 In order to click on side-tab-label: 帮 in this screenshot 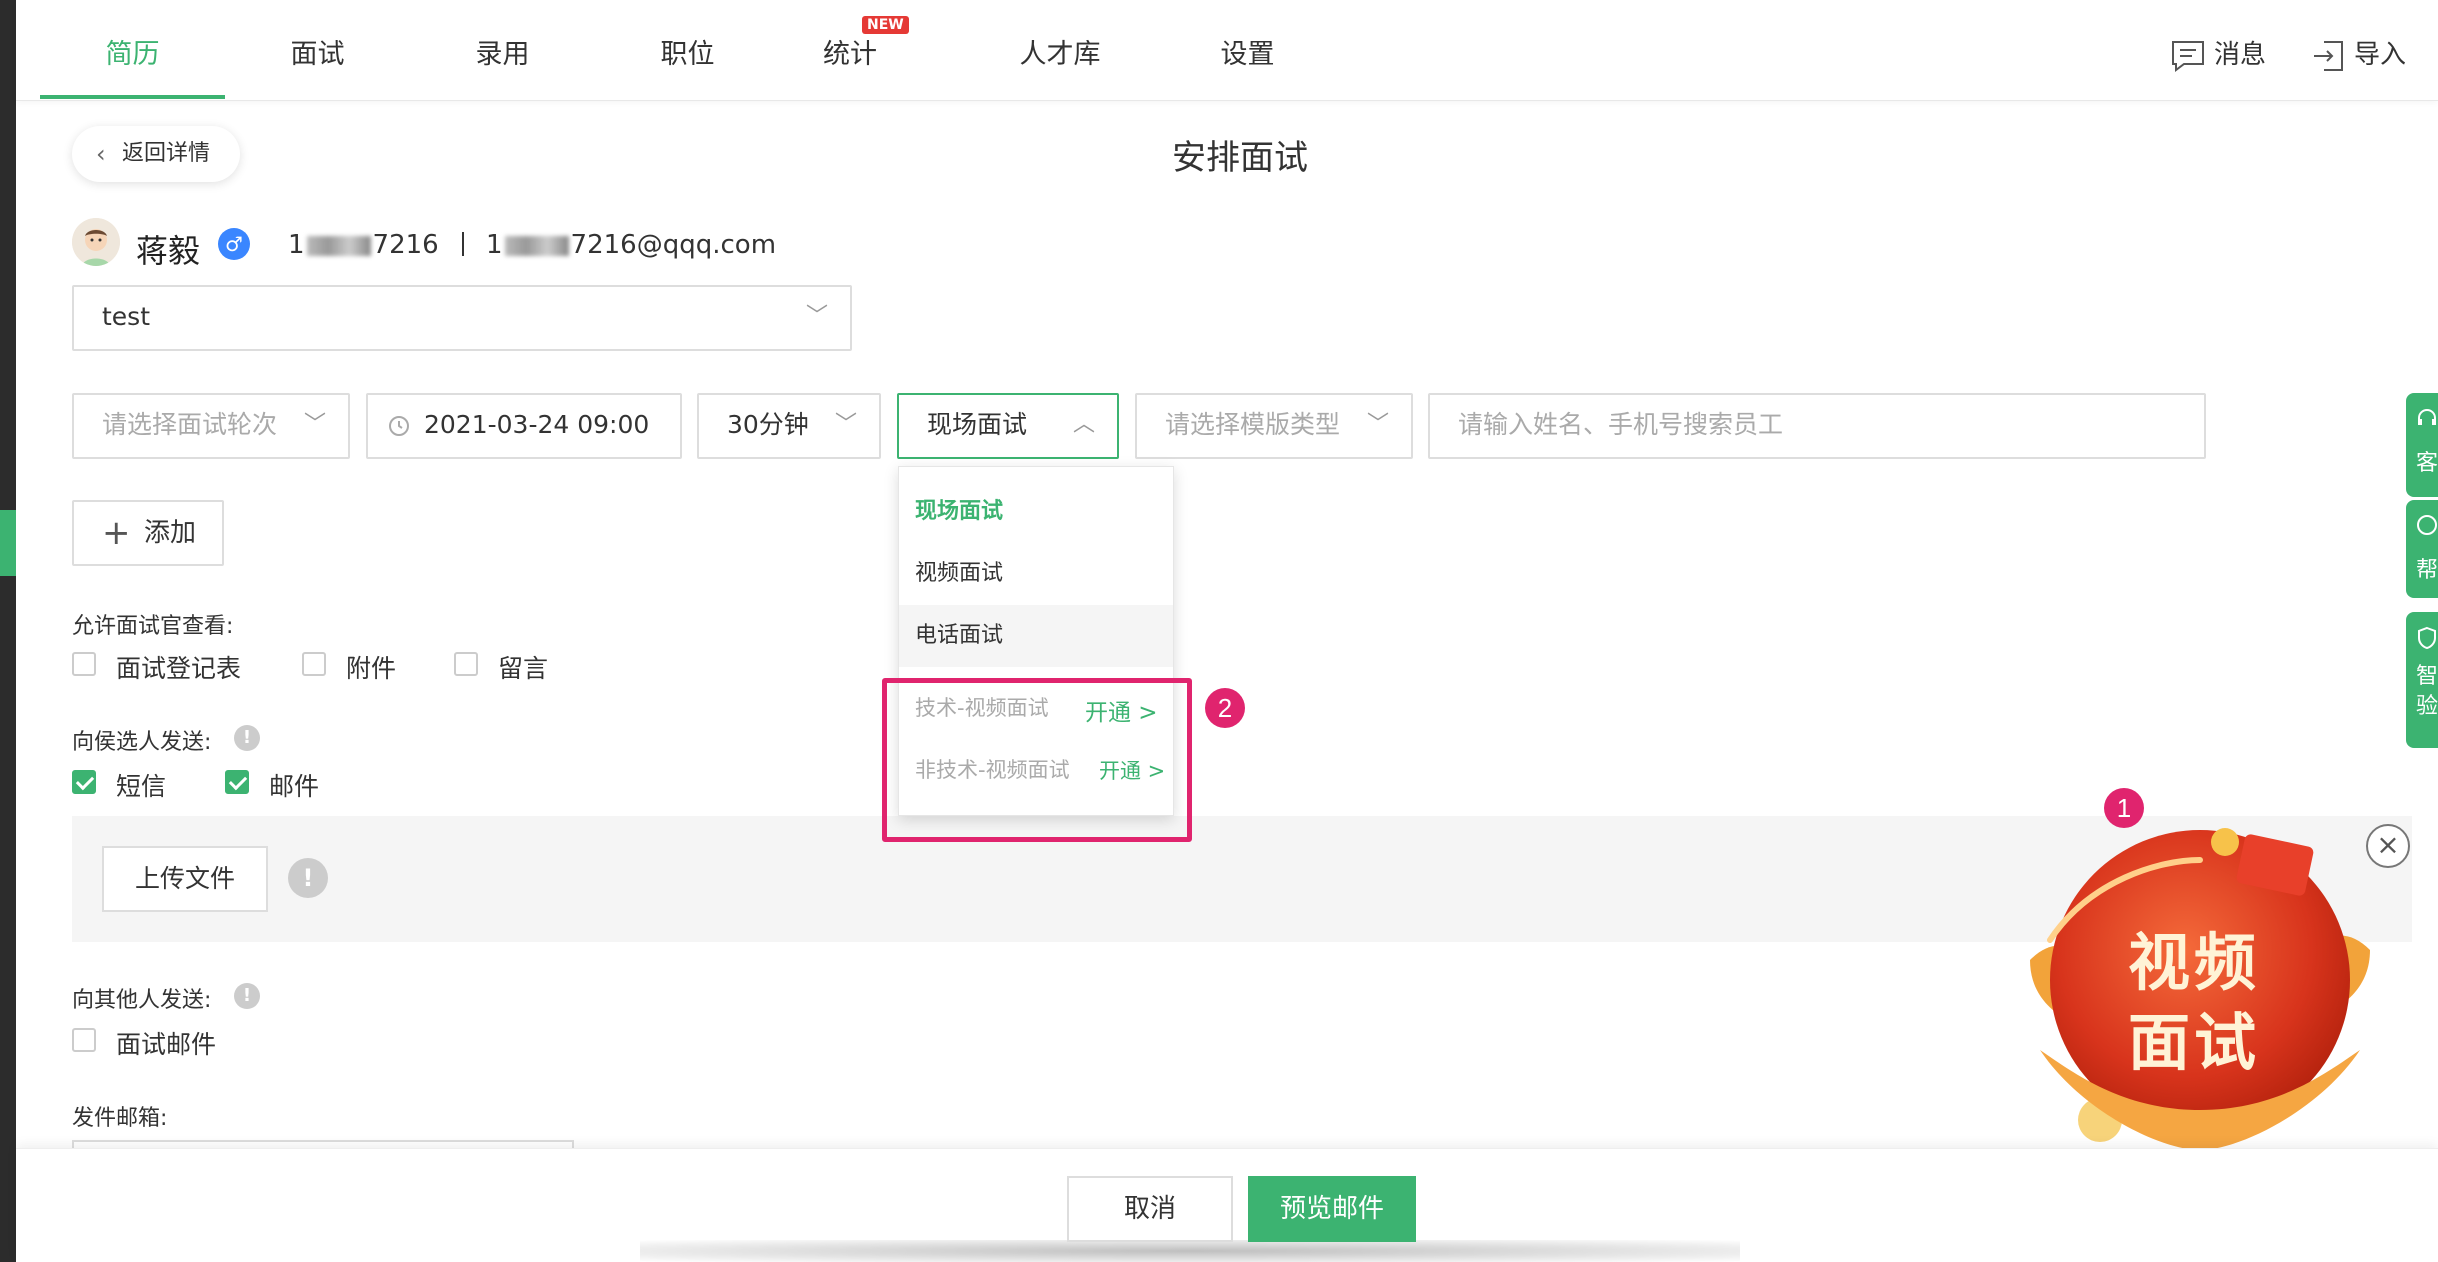, I will do `click(2427, 570)`.